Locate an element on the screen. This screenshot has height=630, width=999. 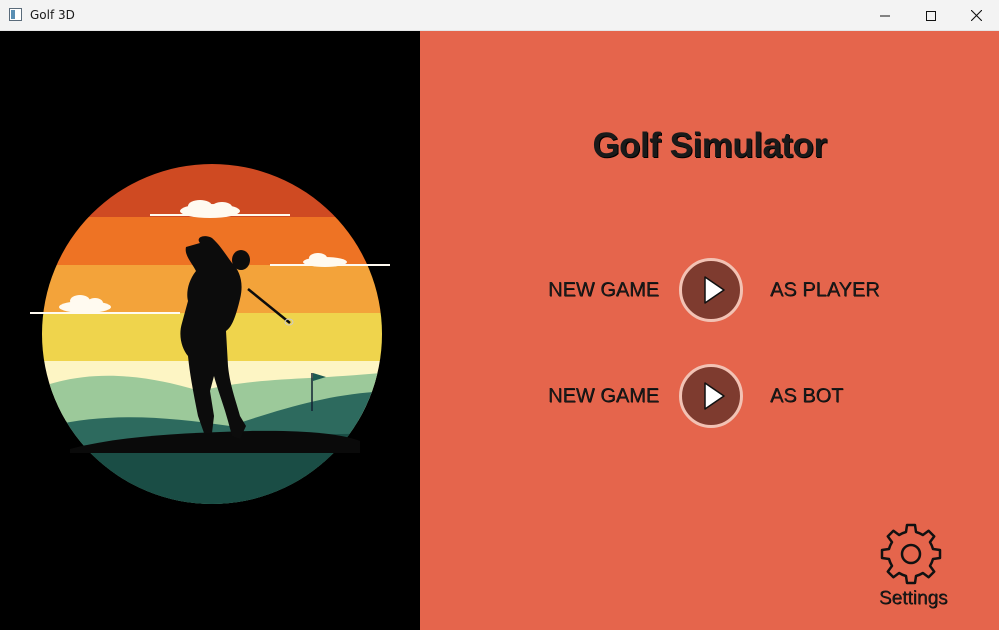
maximize-icon is located at coordinates (931, 15).